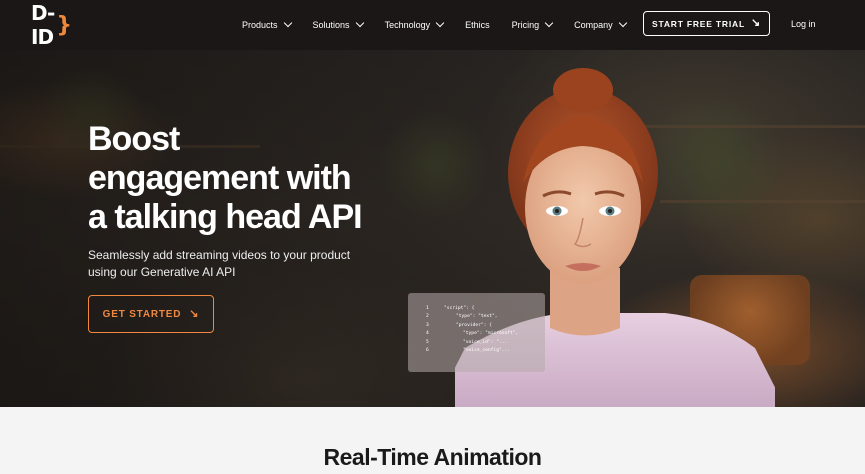  Describe the element at coordinates (432, 457) in the screenshot. I see `section-title: Real-Time Animation` at that location.